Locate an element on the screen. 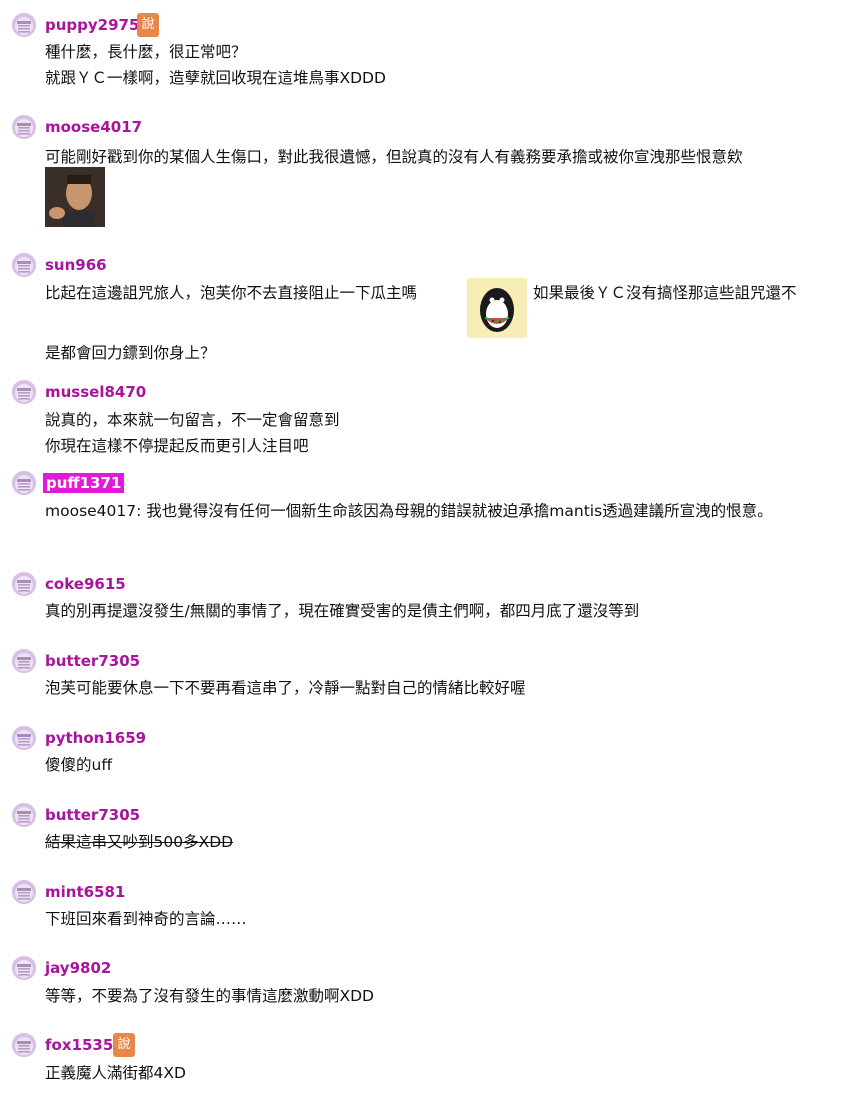 The height and width of the screenshot is (1093, 847). penguin-sticker-image is located at coordinates (497, 308).